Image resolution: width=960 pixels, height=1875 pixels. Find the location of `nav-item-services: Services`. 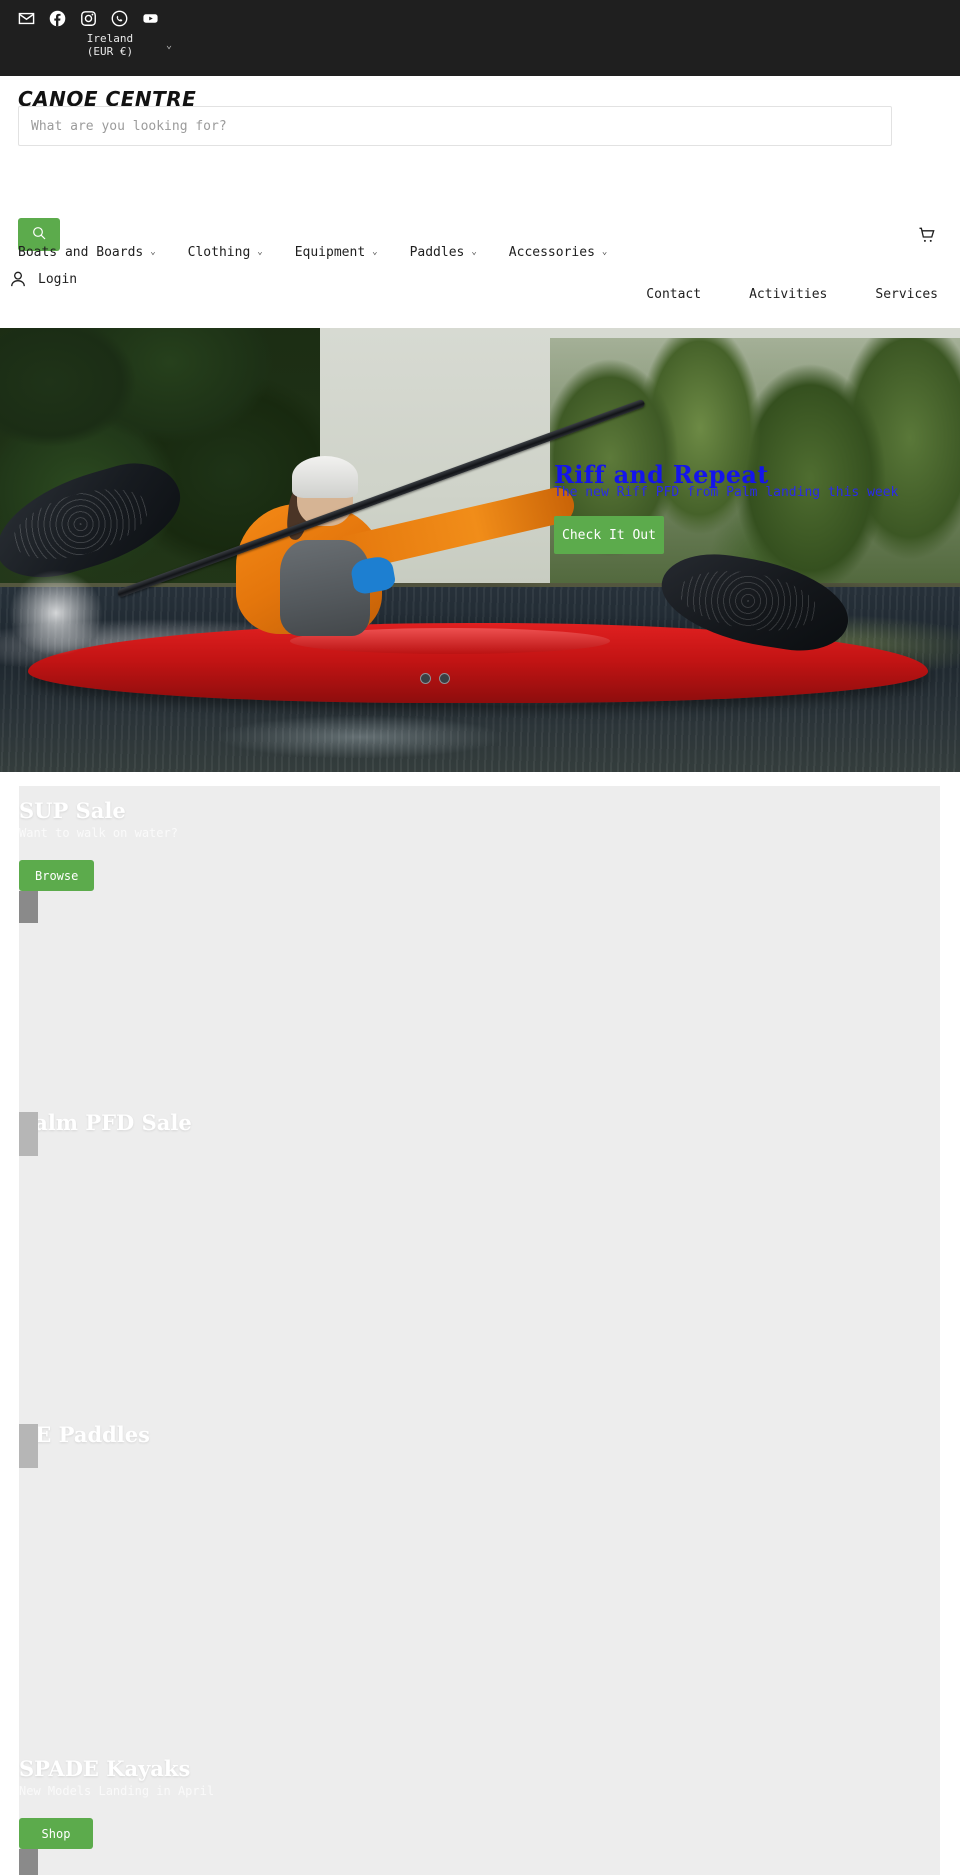

nav-item-services: Services is located at coordinates (906, 294).